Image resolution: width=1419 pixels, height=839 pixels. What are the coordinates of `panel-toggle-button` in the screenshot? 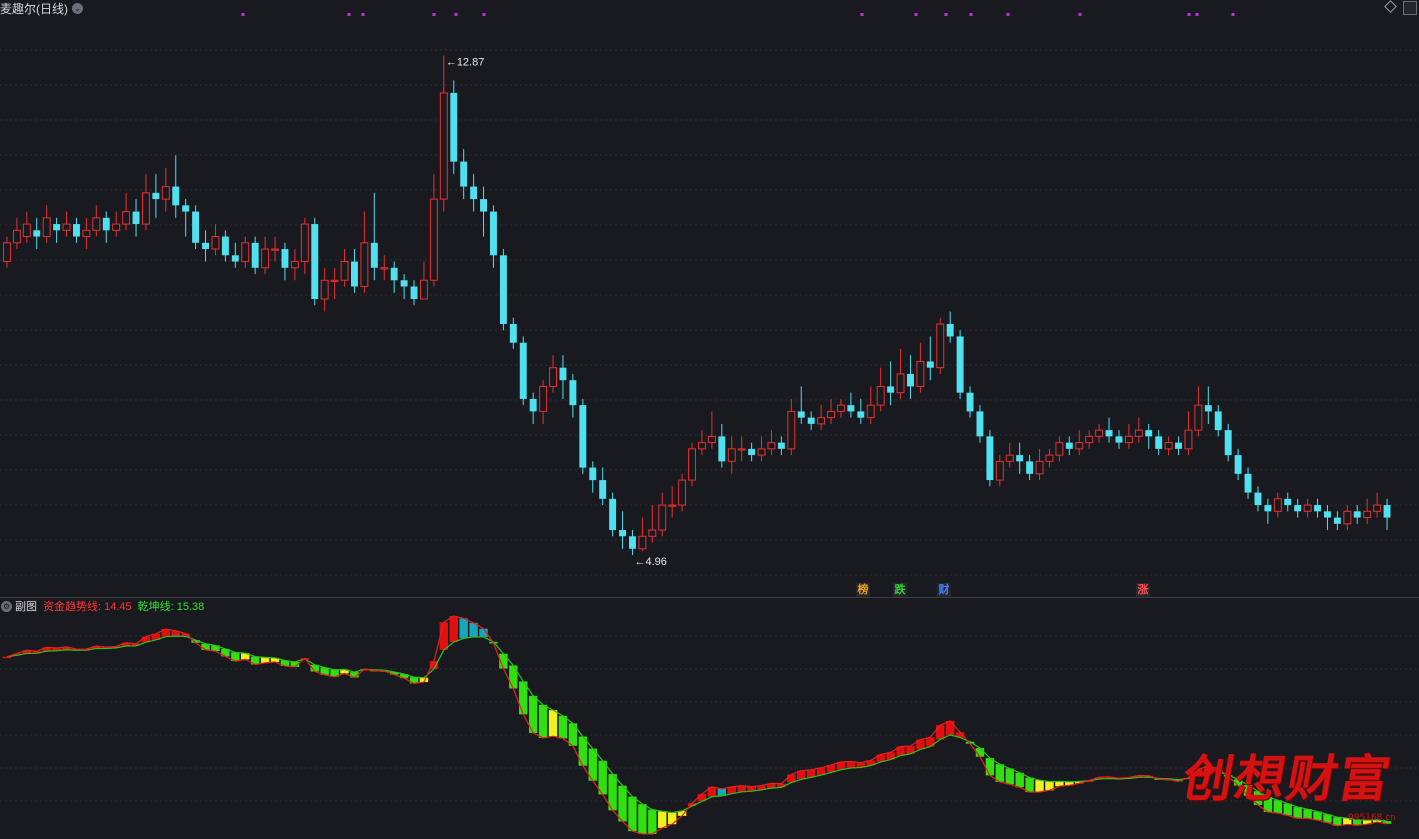 It's located at (1410, 8).